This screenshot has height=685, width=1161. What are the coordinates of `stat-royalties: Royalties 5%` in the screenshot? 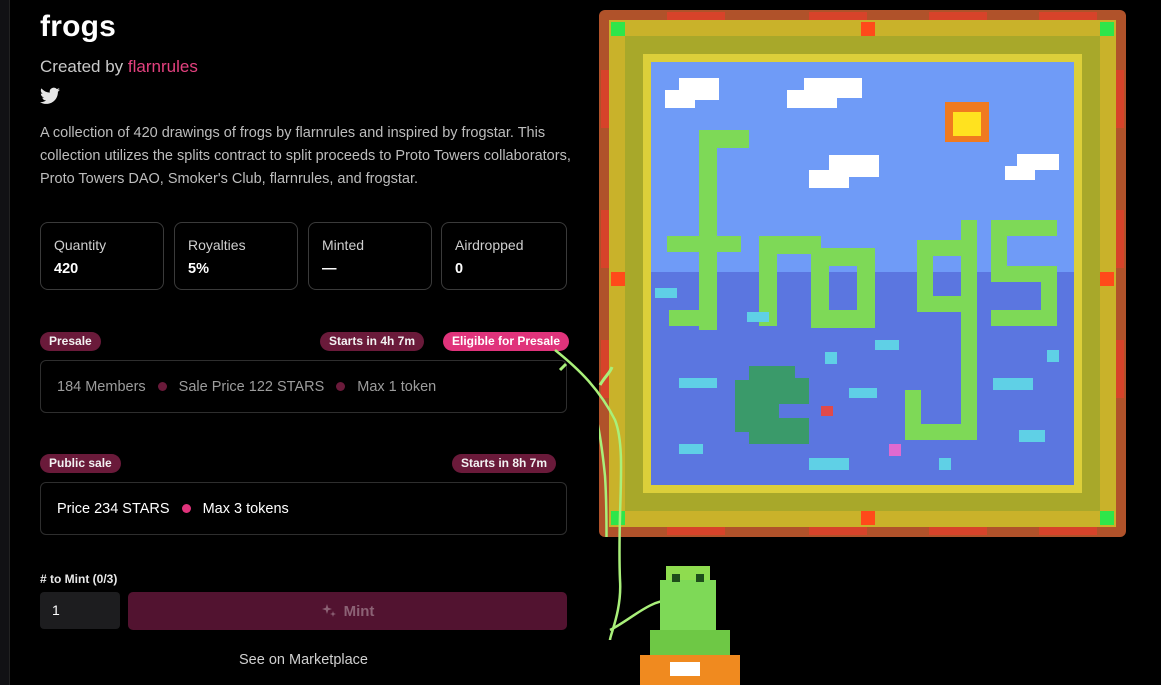 It's located at (236, 256).